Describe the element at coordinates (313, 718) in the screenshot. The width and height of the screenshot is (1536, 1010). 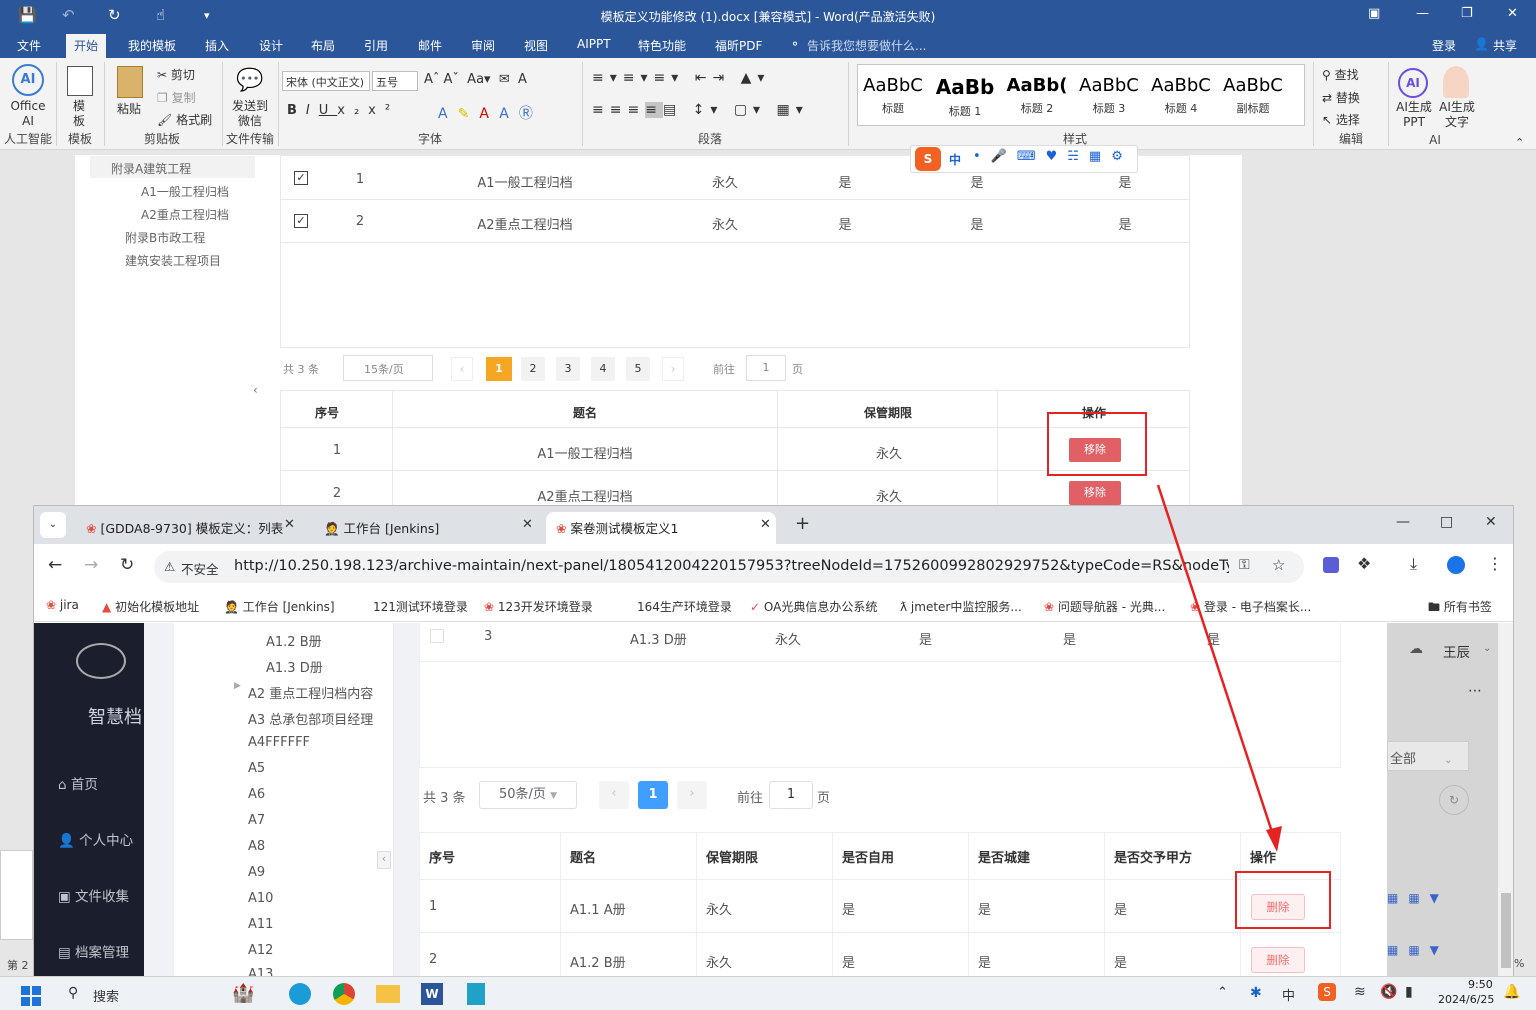
I see `tree-node: A3 总承包部项目经理` at that location.